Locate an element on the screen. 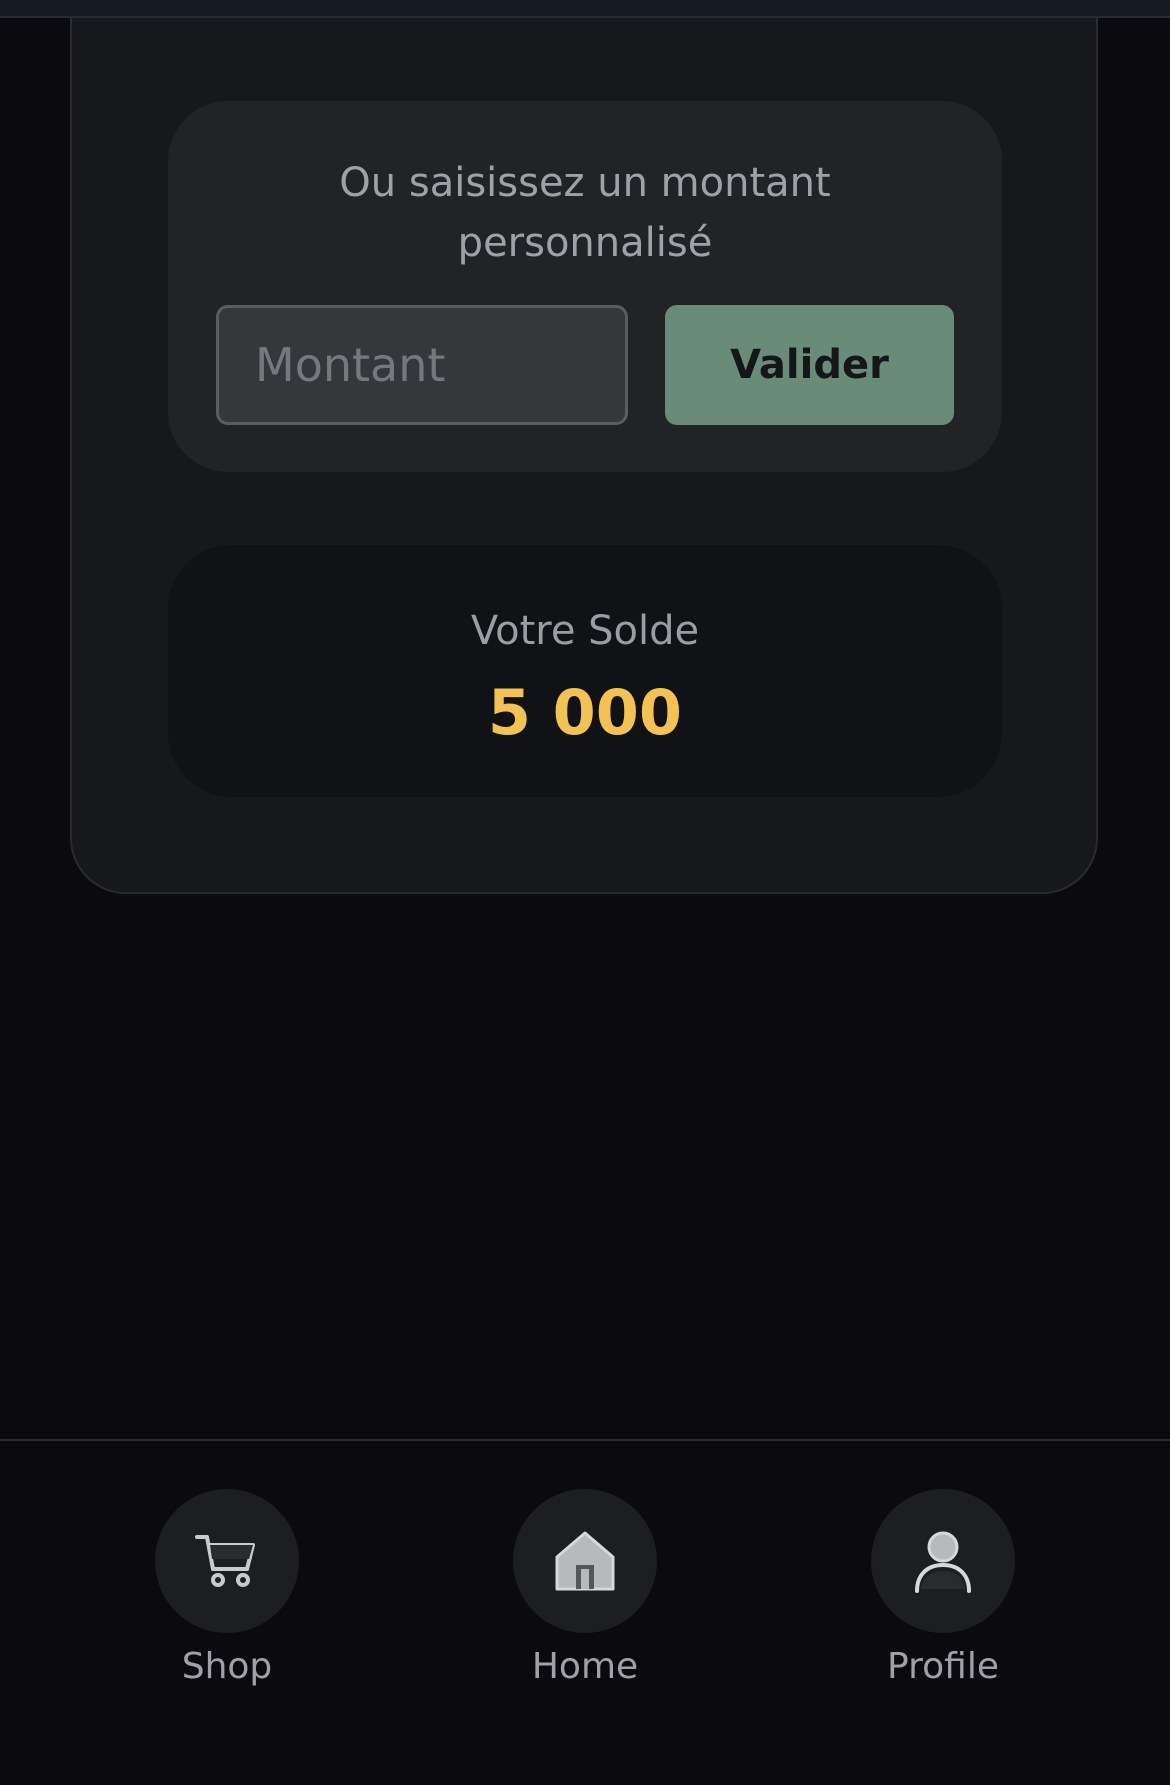  custom-amount-prompt-line1: Ou saisissez un montant is located at coordinates (585, 183).